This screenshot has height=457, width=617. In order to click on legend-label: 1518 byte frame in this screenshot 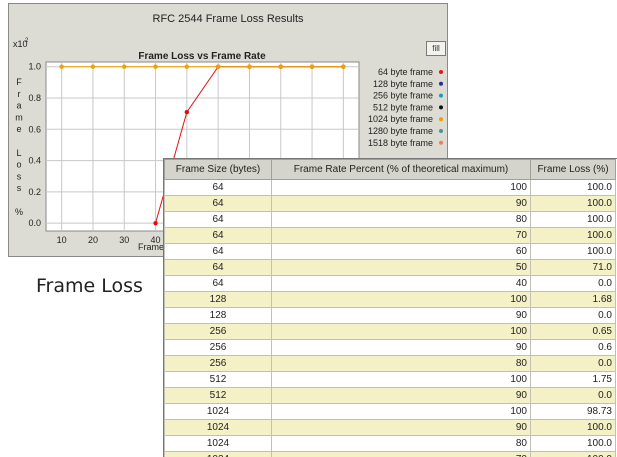, I will do `click(400, 143)`.